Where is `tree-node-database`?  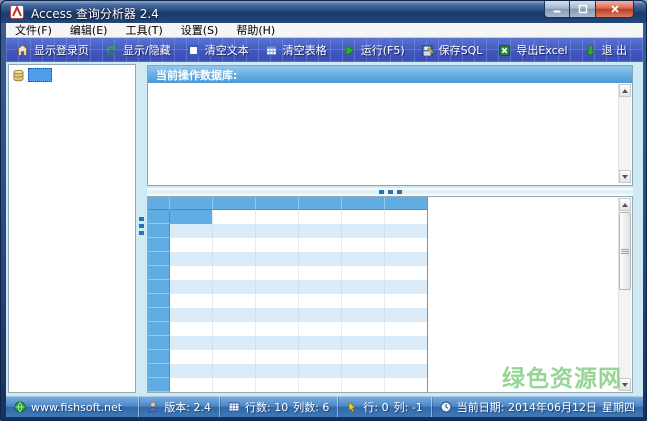
tree-node-database is located at coordinates (72, 73).